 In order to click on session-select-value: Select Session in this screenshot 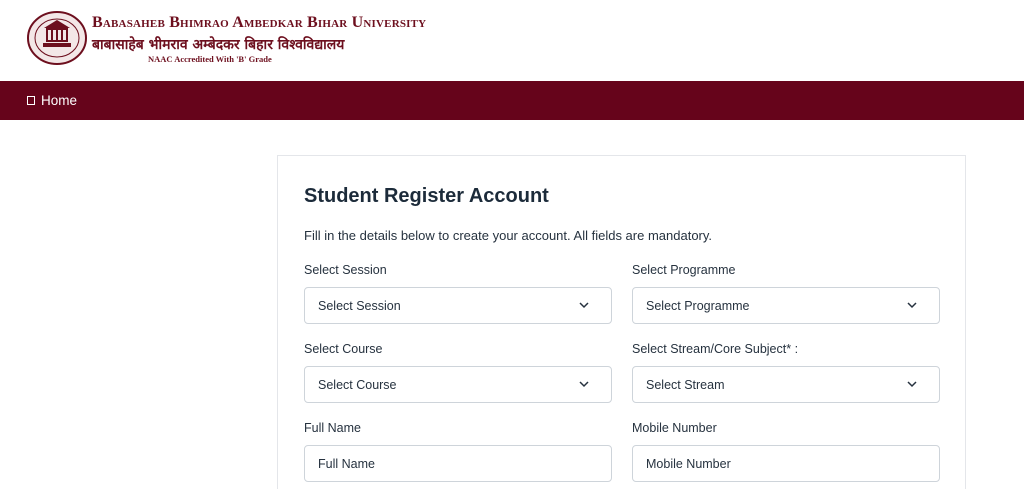, I will do `click(359, 305)`.